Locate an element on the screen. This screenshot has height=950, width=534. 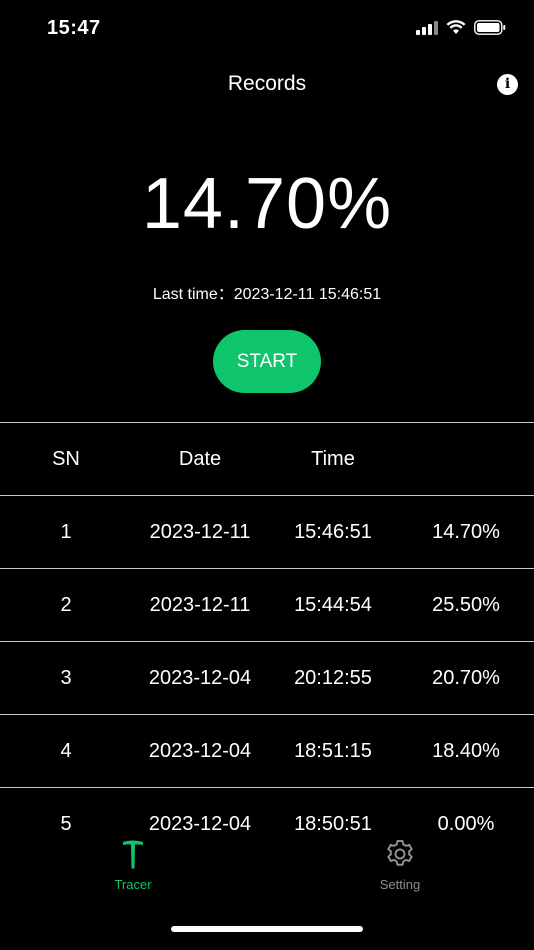
status-icons is located at coordinates (461, 27).